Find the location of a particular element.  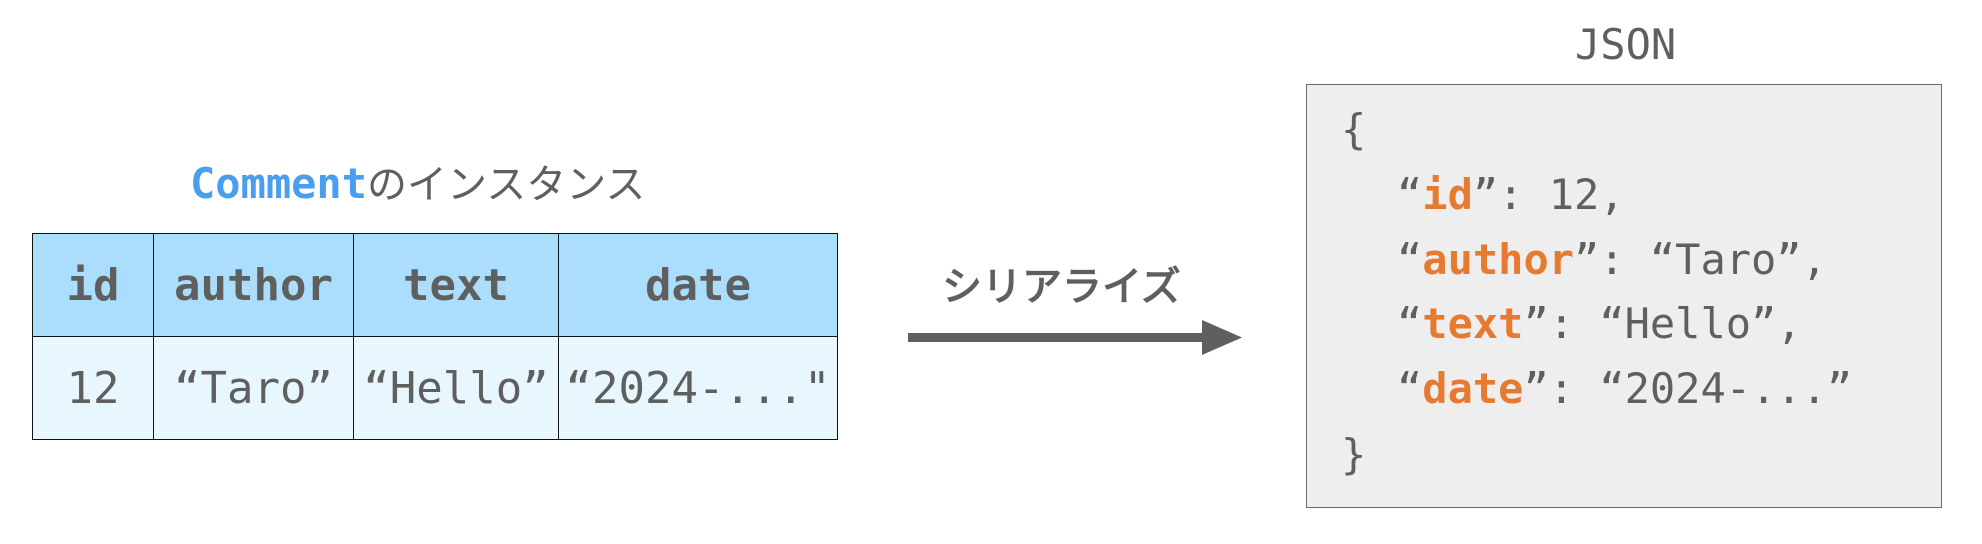

json-value: “Taro”, is located at coordinates (1738, 259).